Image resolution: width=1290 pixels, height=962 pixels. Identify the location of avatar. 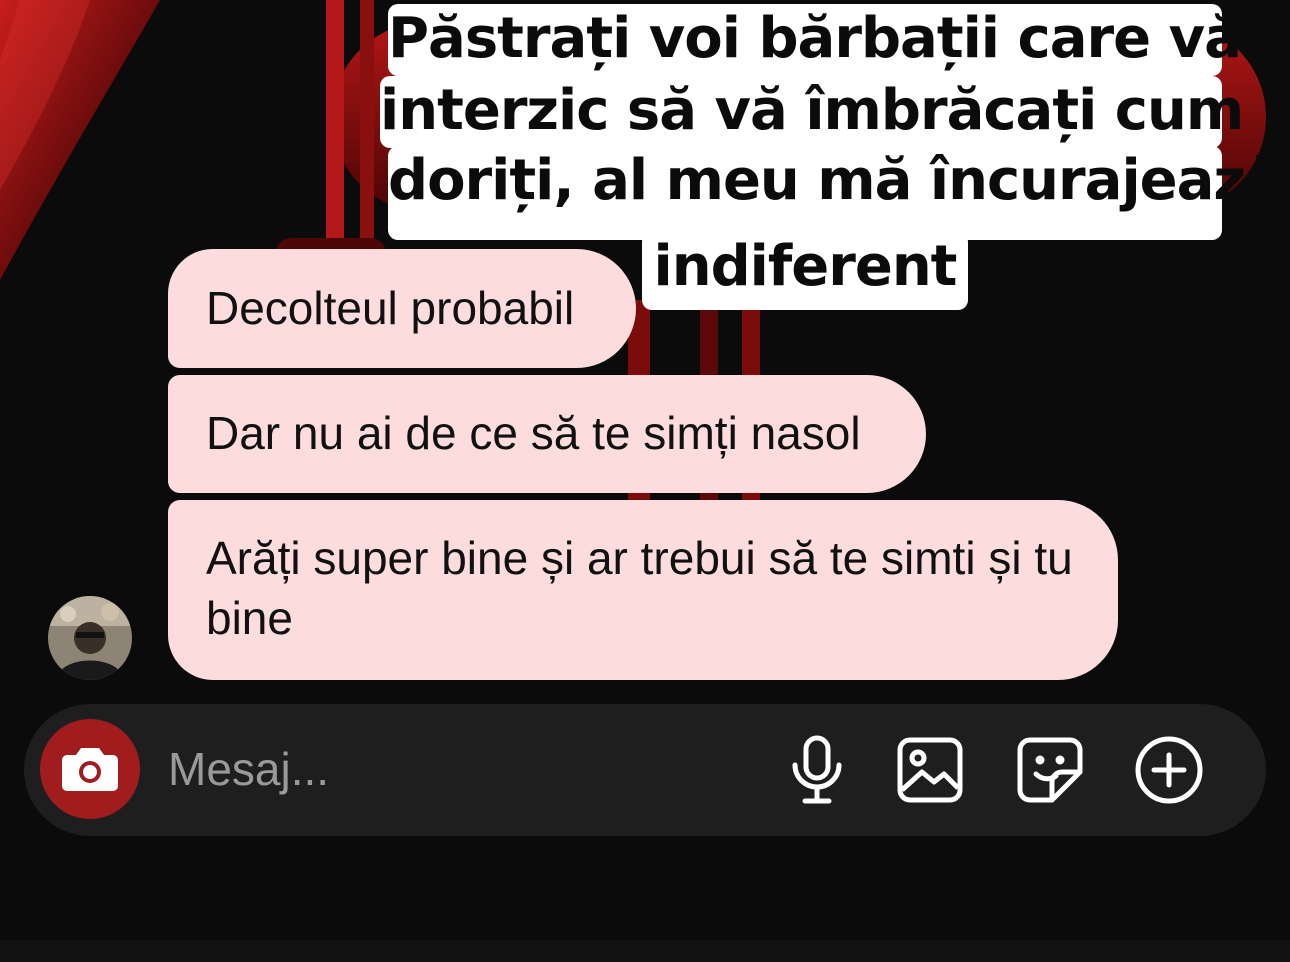
(90, 638).